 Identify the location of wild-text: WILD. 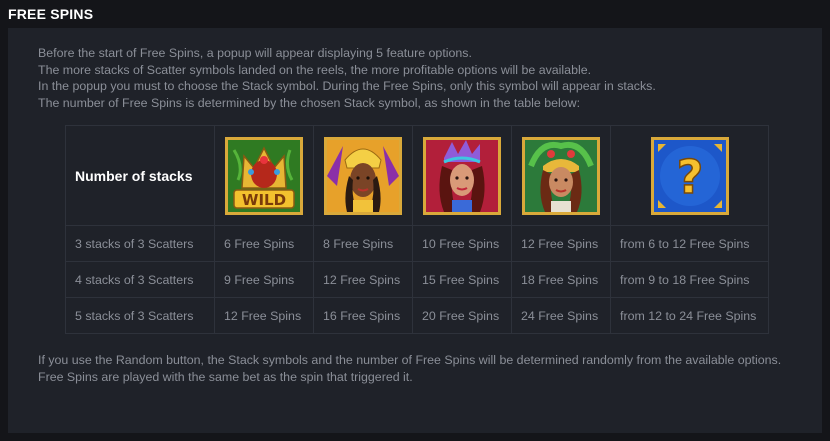
(264, 200).